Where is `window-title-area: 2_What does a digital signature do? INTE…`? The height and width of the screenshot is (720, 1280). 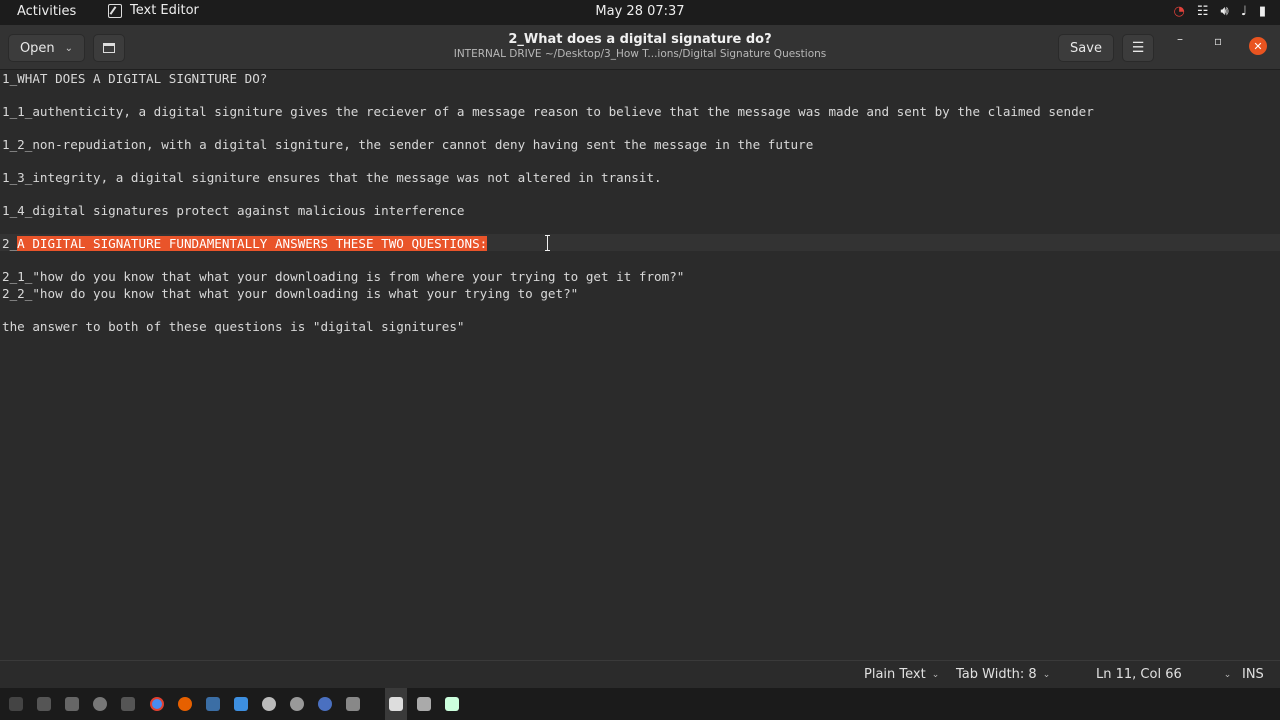
window-title-area: 2_What does a digital signature do? INTE… is located at coordinates (640, 46).